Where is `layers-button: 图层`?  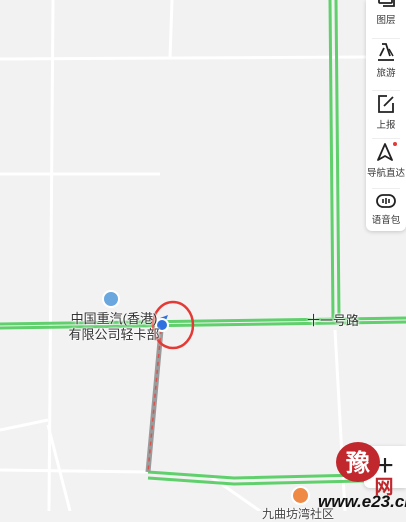 layers-button: 图层 is located at coordinates (386, 17).